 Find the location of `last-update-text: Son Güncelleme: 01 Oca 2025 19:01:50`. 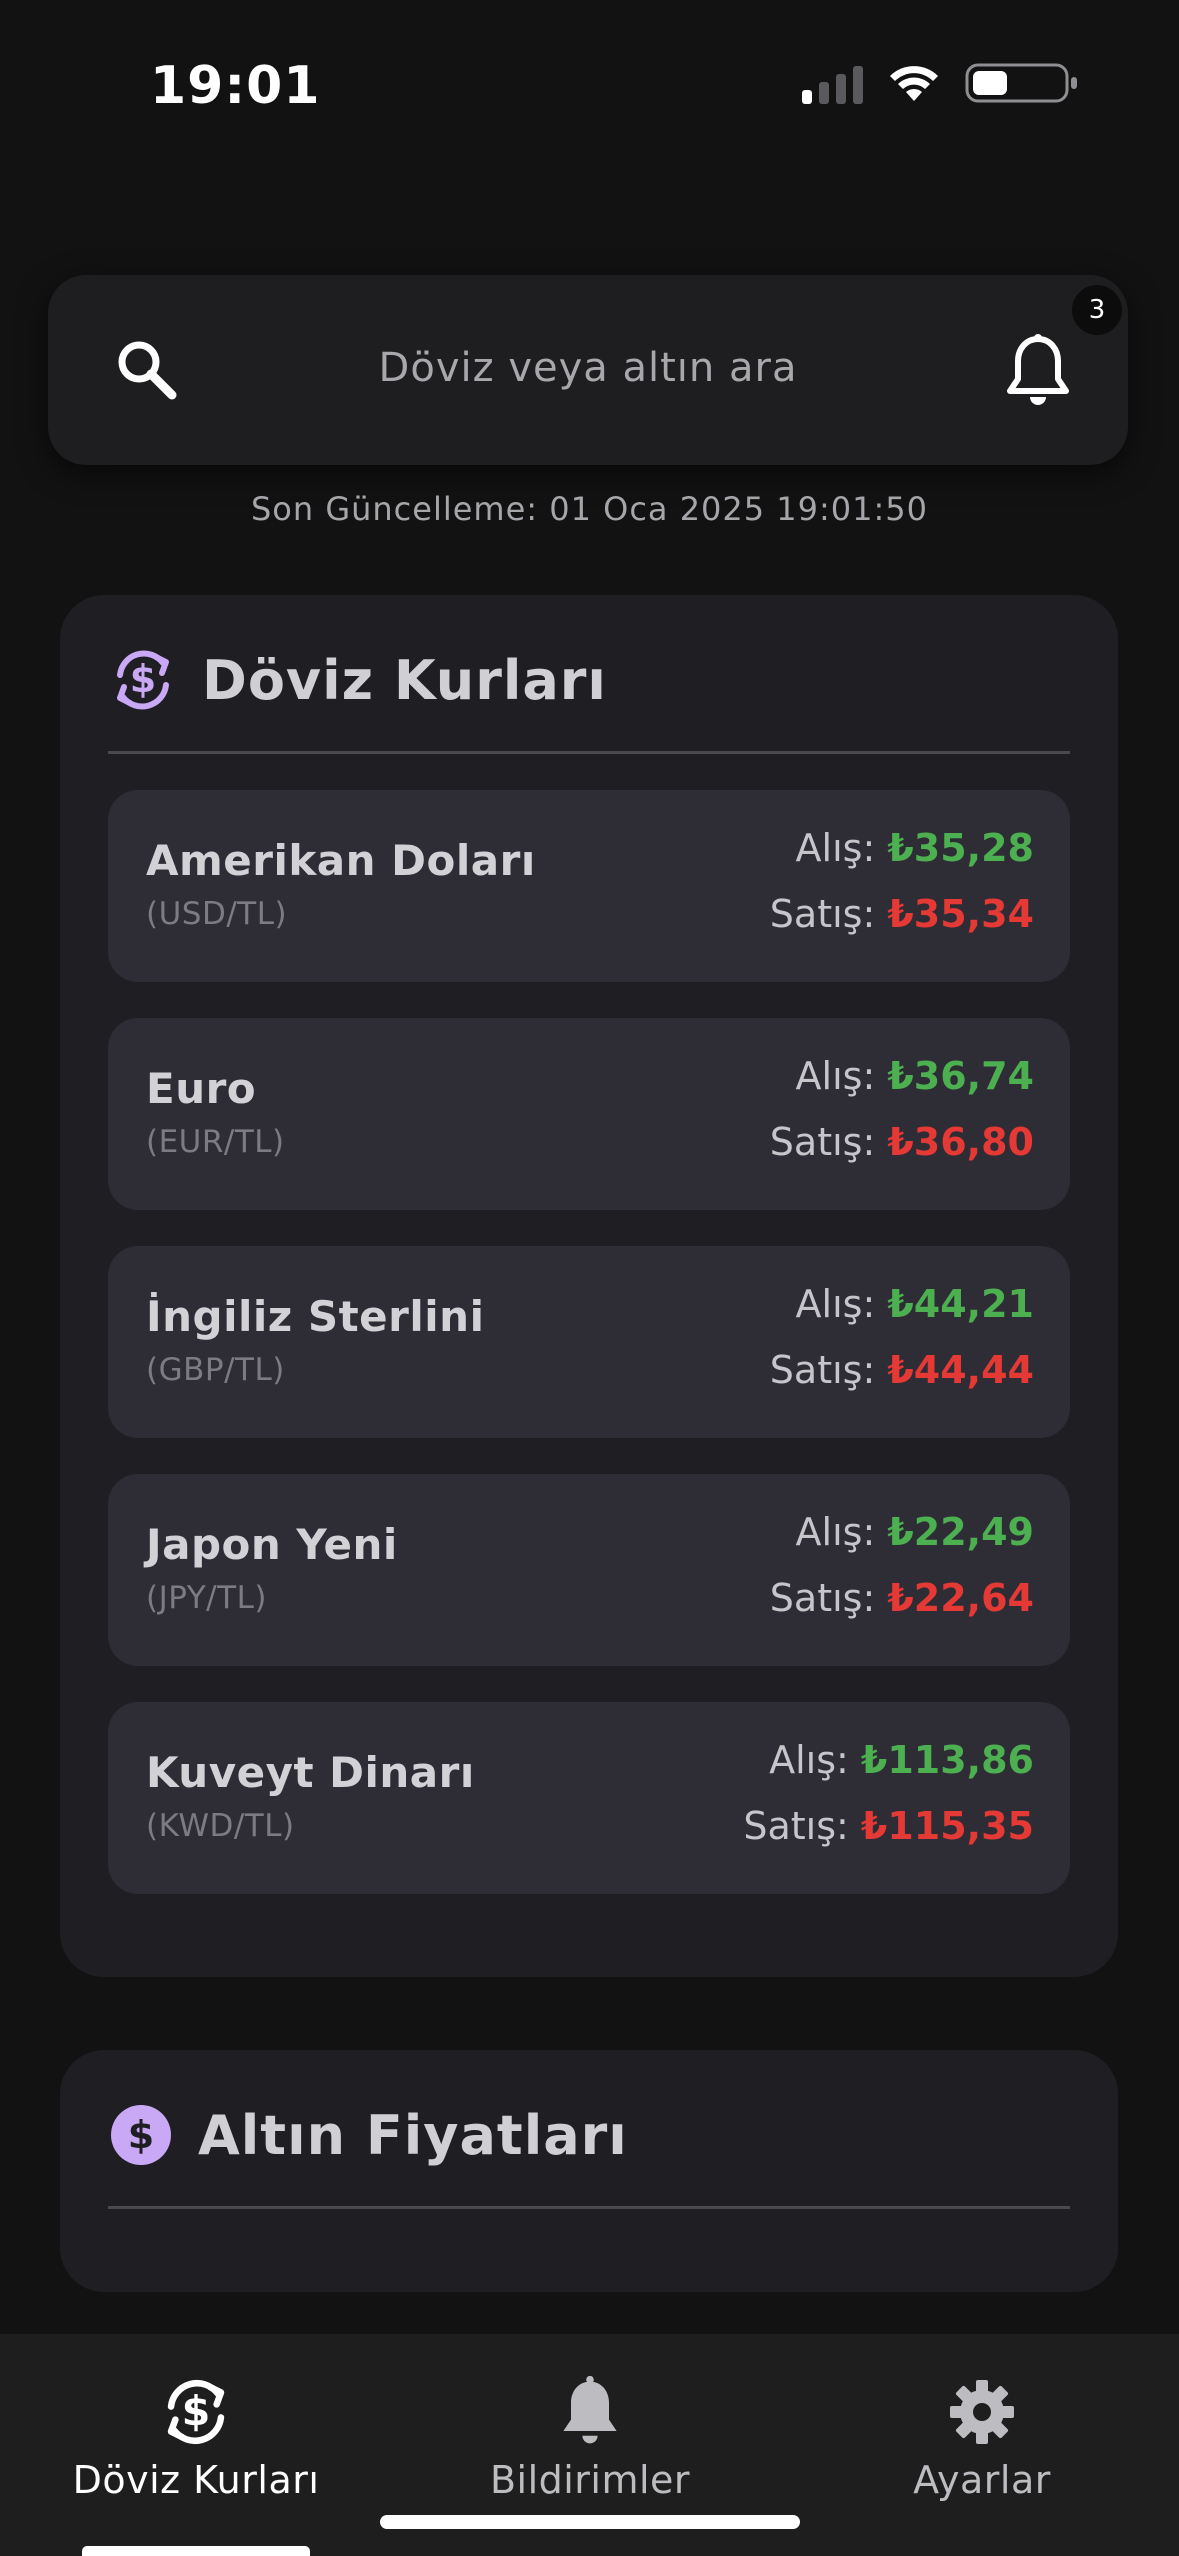

last-update-text: Son Güncelleme: 01 Oca 2025 19:01:50 is located at coordinates (589, 509).